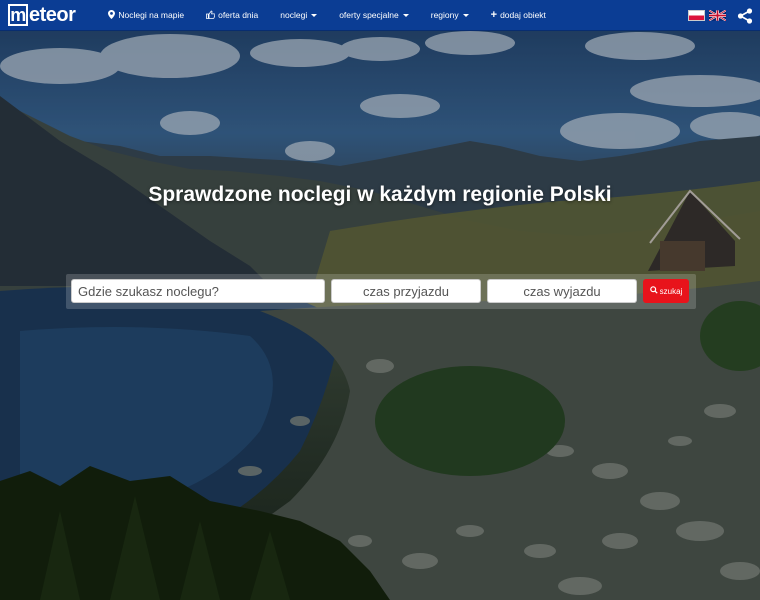 The image size is (760, 600). Describe the element at coordinates (696, 15) in the screenshot. I see `pl-flag-icon` at that location.